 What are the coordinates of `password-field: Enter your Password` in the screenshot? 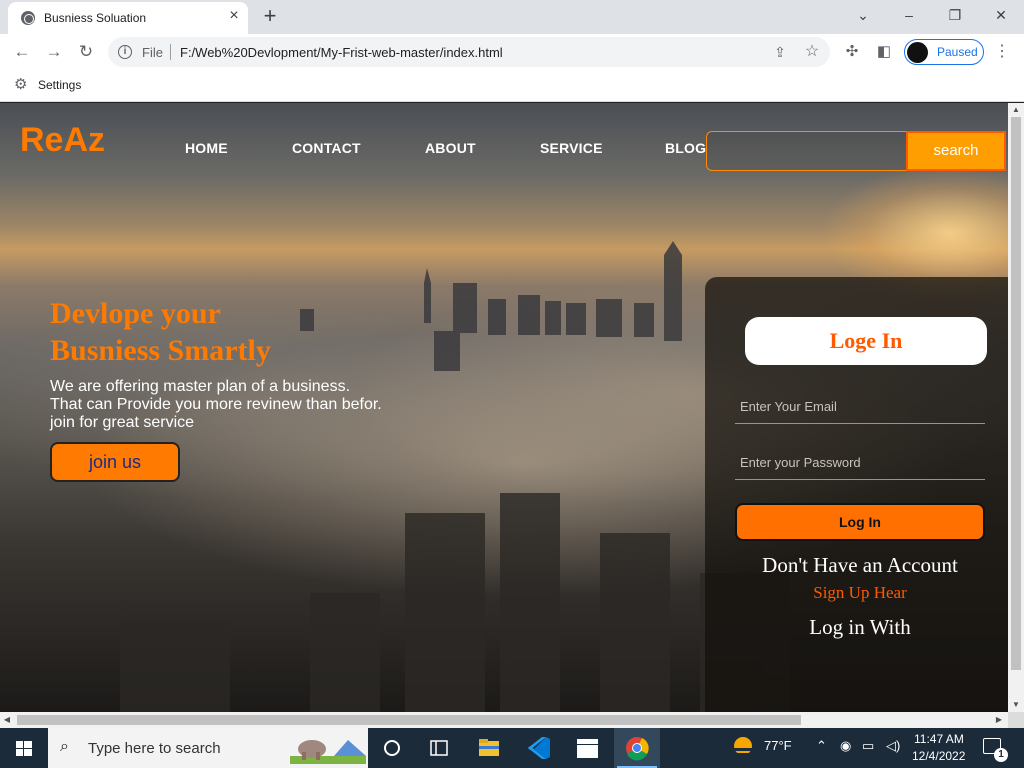 It's located at (860, 464).